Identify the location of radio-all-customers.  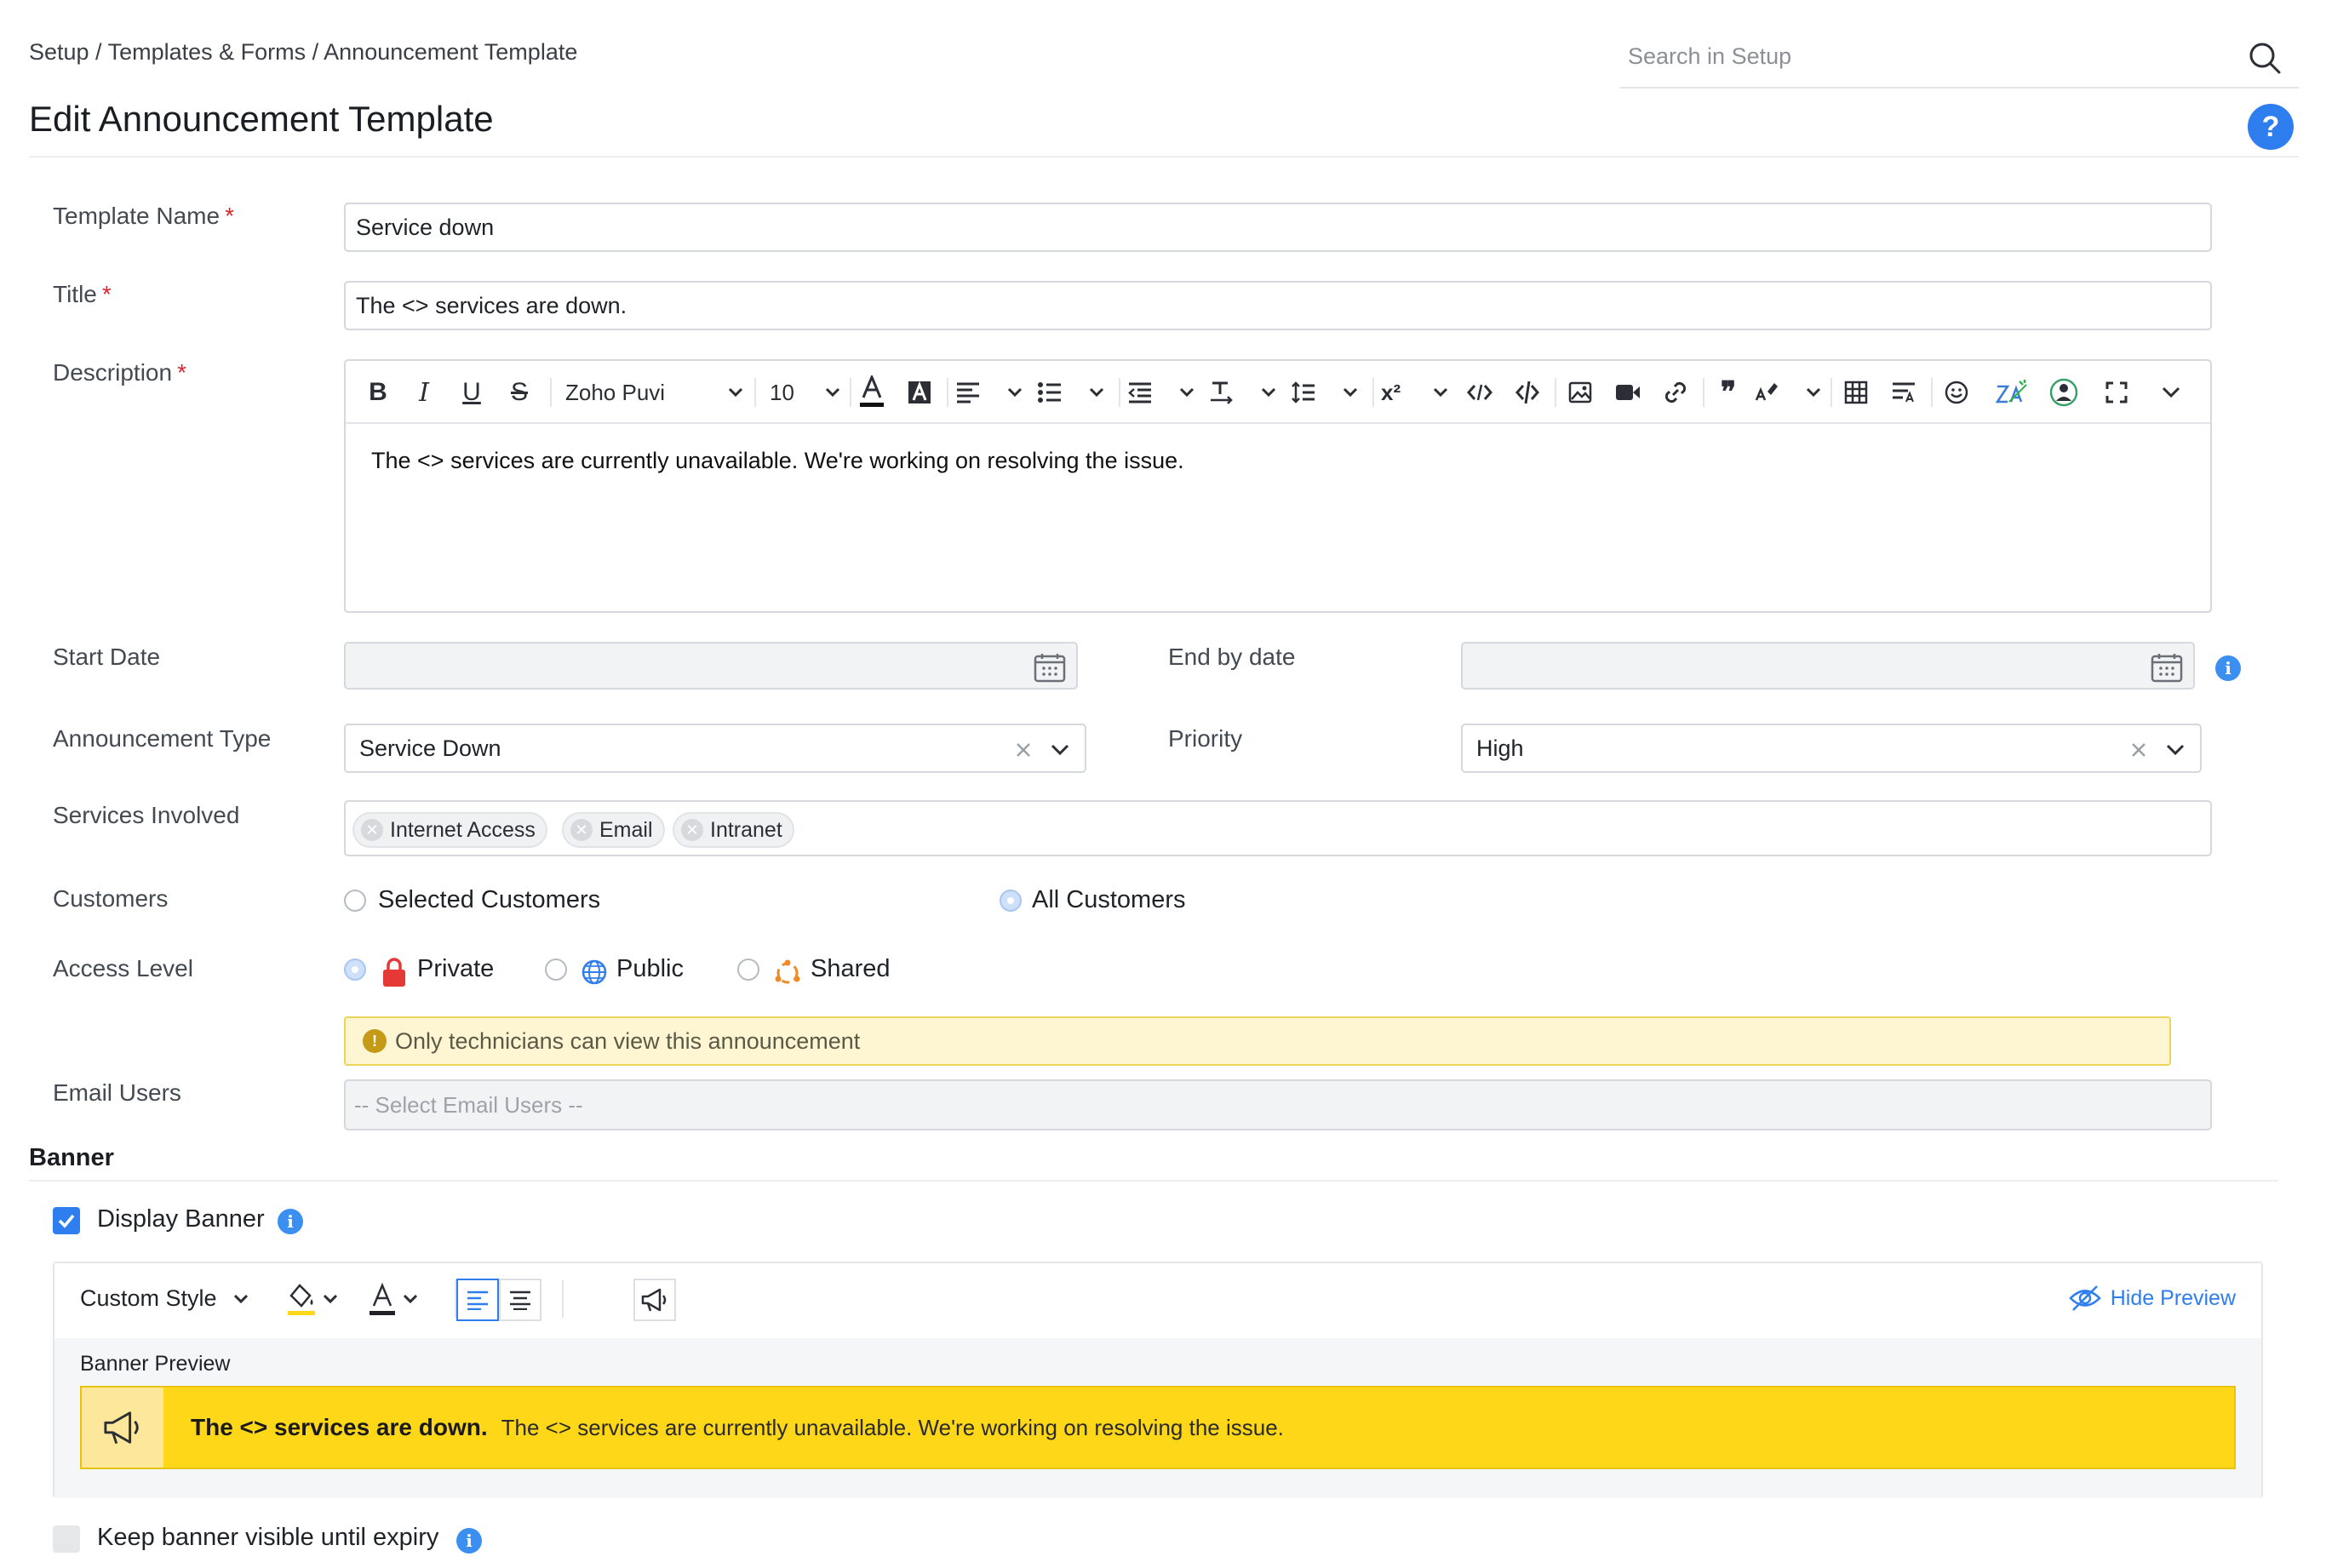
(1011, 901).